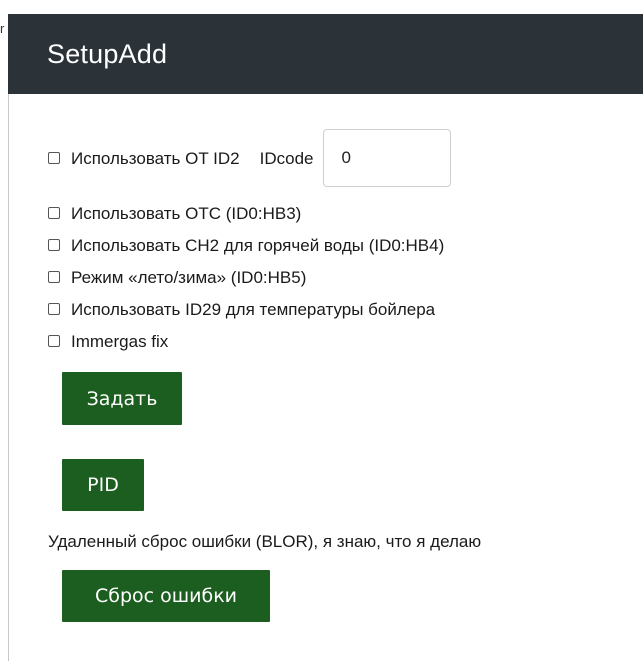  I want to click on option-label-summer-winter: Режим «лето/зима» (ID0:HB5), so click(189, 277).